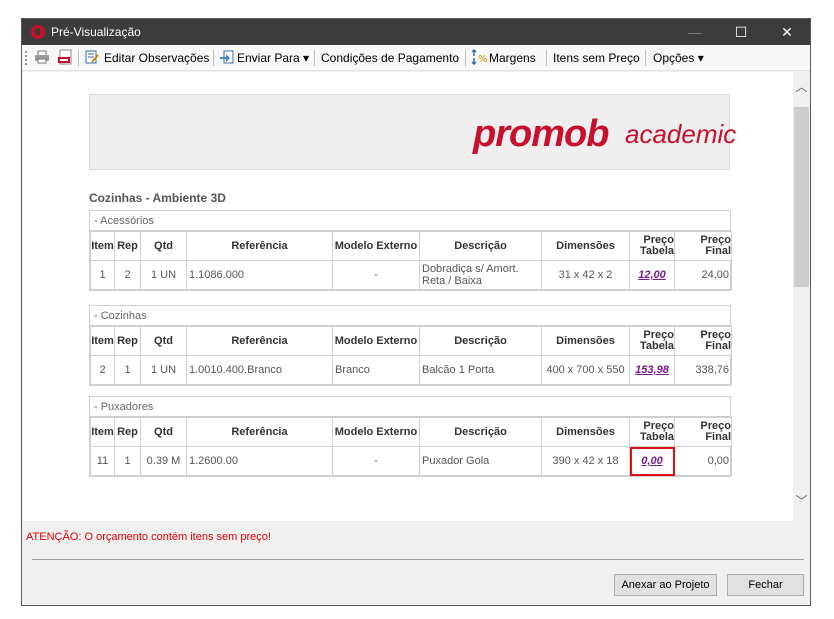 This screenshot has width=834, height=619. I want to click on edit-notes-icon, so click(92, 57).